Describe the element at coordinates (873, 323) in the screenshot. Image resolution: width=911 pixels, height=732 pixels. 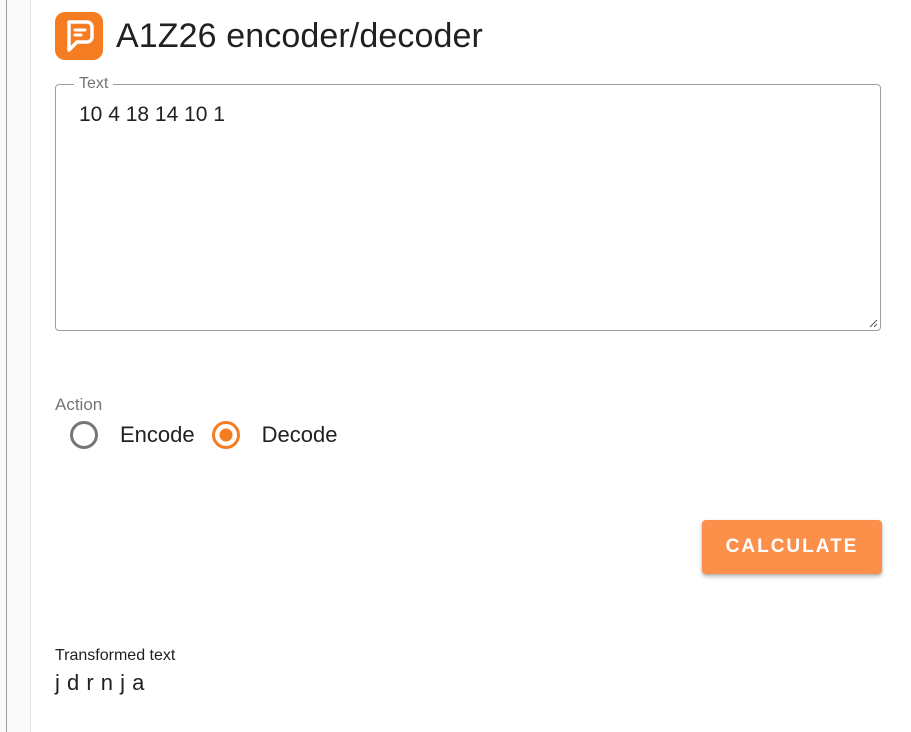
I see `resize-grip-icon` at that location.